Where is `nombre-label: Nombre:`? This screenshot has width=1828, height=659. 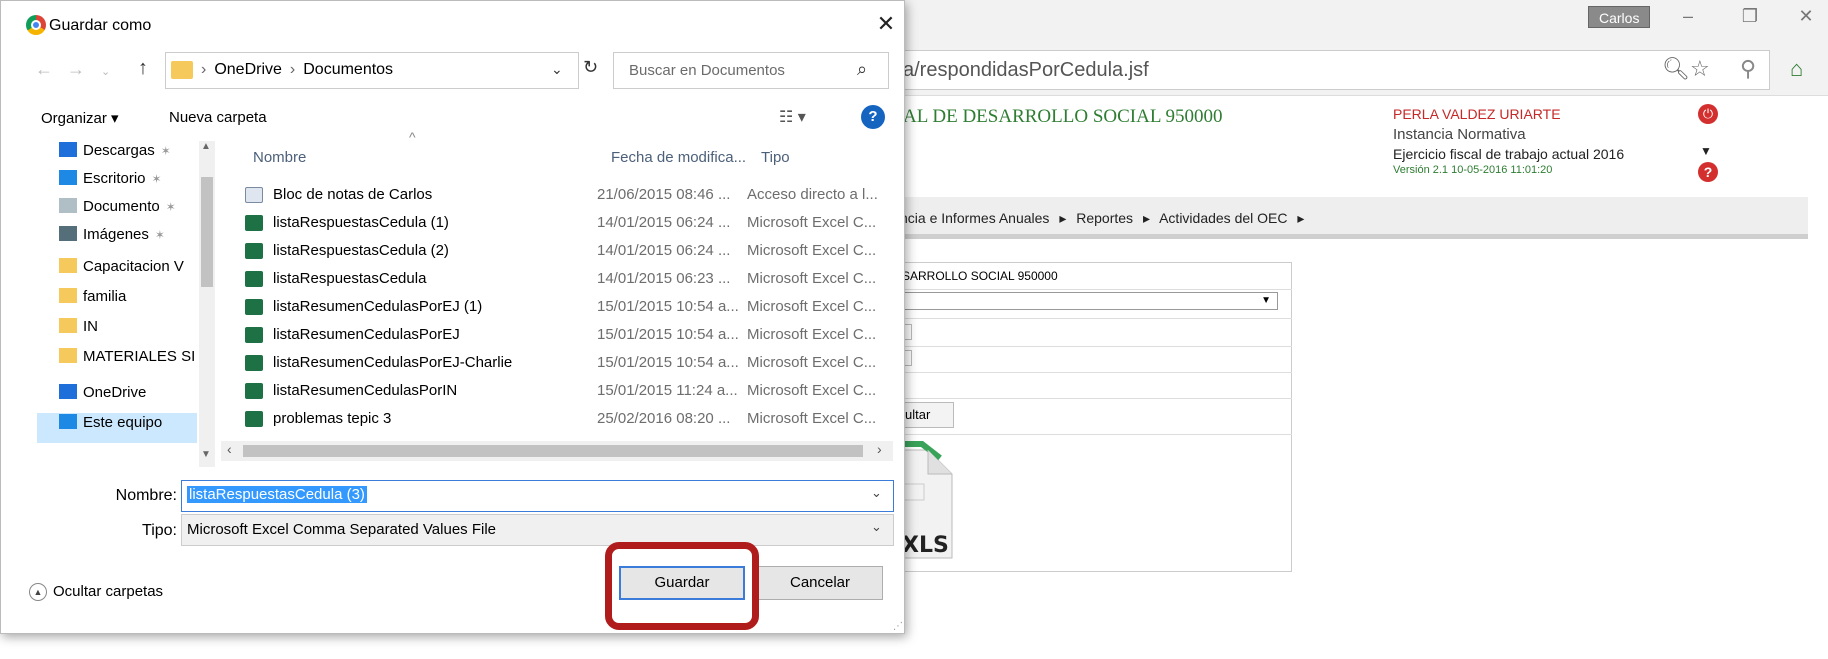 nombre-label: Nombre: is located at coordinates (146, 495).